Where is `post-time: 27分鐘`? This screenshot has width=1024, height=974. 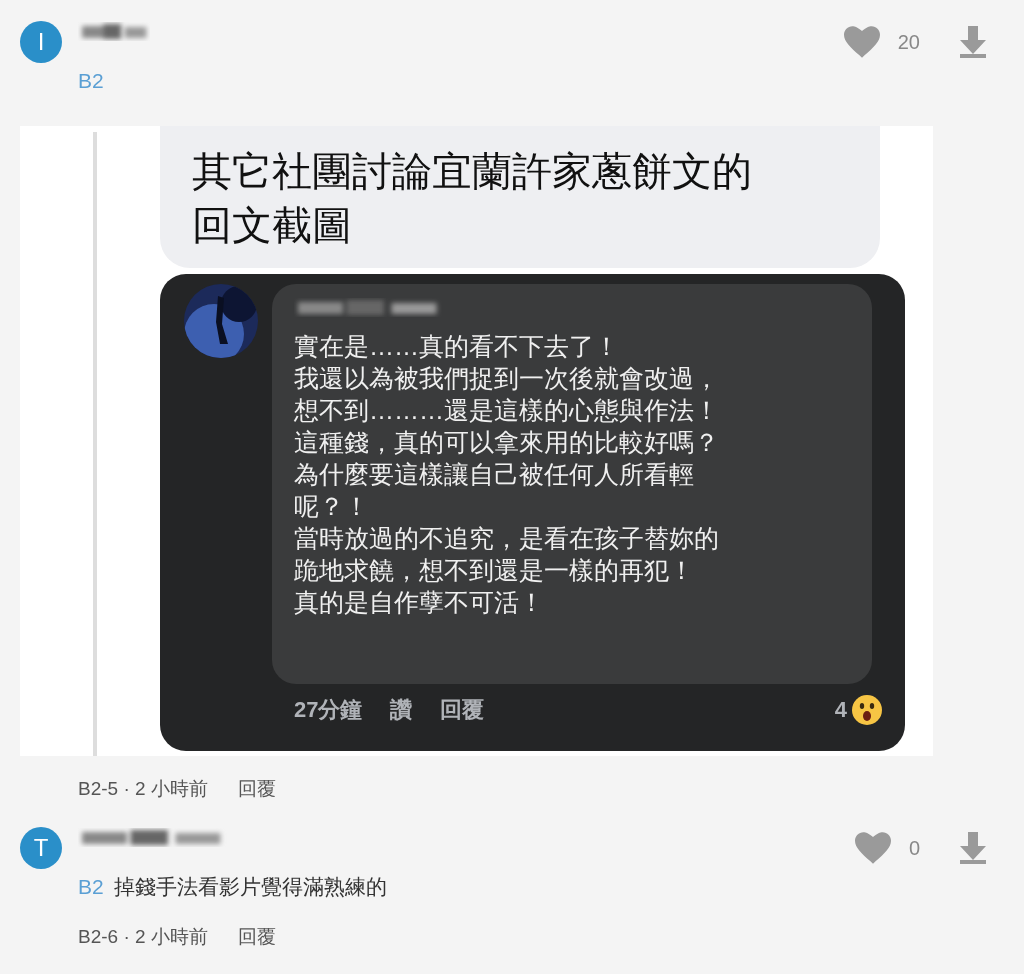 post-time: 27分鐘 is located at coordinates (328, 710).